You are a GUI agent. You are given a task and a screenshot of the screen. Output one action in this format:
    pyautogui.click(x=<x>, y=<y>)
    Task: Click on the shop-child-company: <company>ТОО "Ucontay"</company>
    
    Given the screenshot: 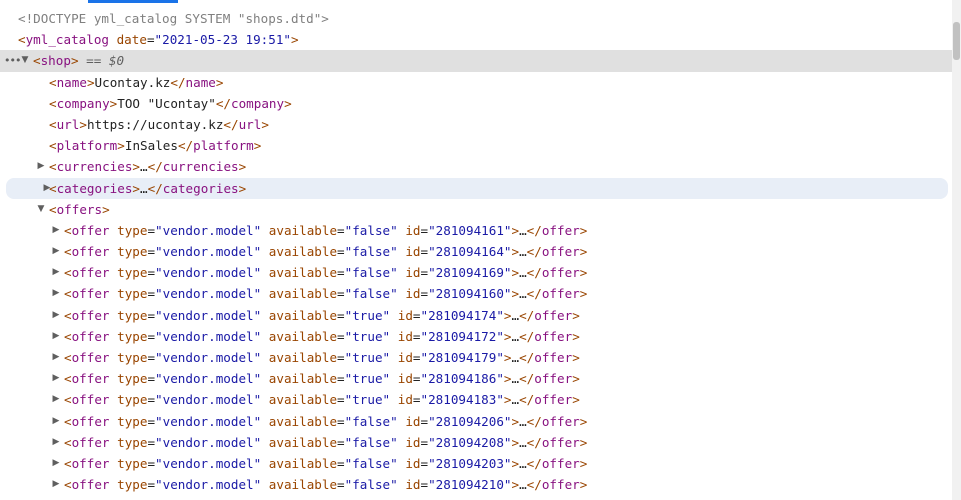 What is the action you would take?
    pyautogui.click(x=476, y=103)
    